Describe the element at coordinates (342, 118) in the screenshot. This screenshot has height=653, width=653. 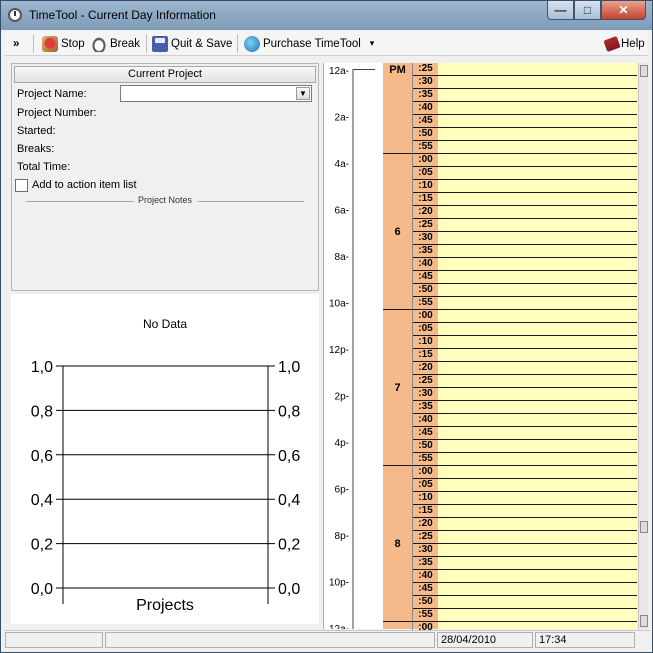
I see `hour-tick-label: 2a-` at that location.